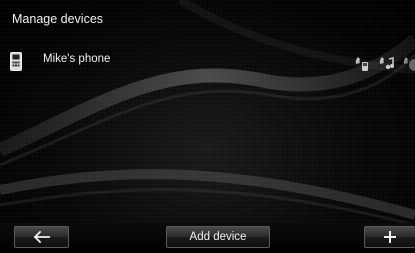  What do you see at coordinates (361, 64) in the screenshot?
I see `phone-call-service-icon` at bounding box center [361, 64].